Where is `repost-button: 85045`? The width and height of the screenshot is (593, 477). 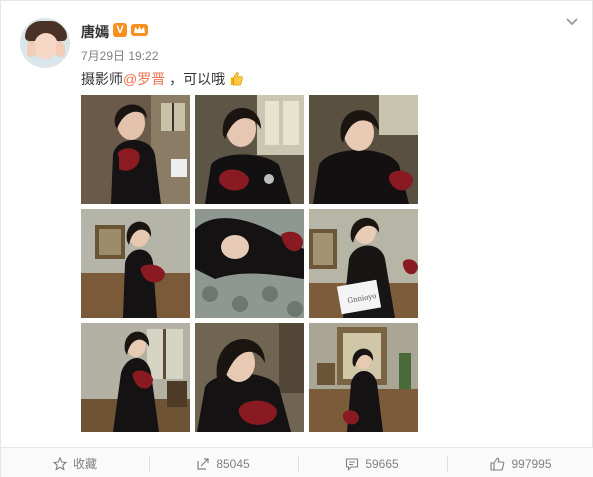 repost-button: 85045 is located at coordinates (223, 462).